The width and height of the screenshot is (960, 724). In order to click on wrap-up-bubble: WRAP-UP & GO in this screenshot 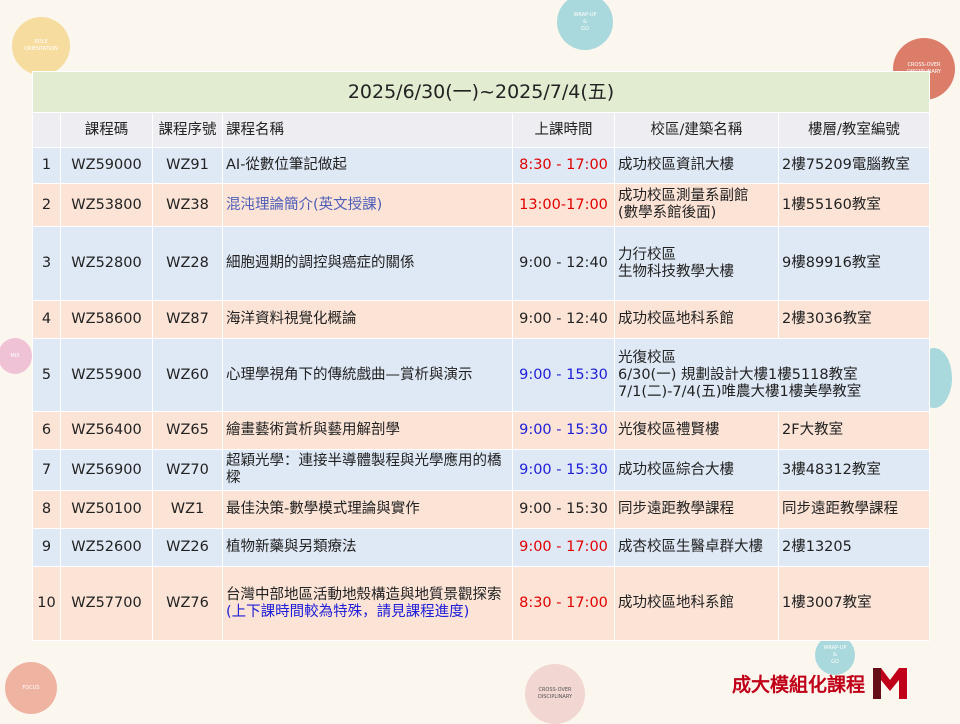, I will do `click(585, 25)`.